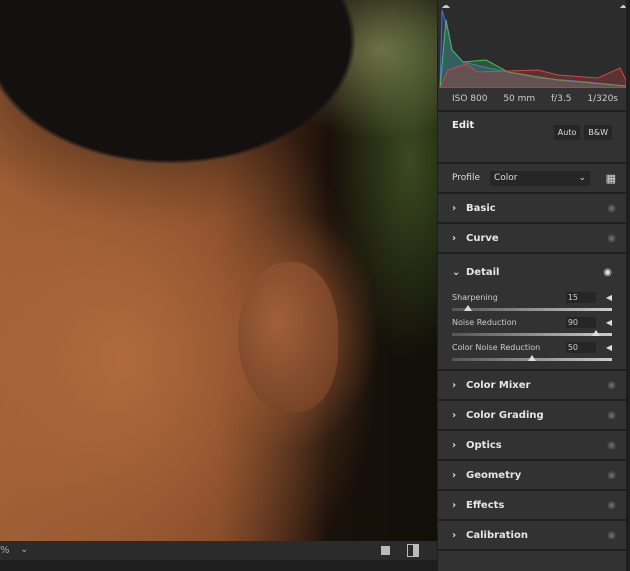 Image resolution: width=630 pixels, height=571 pixels. I want to click on profile-browser-icon: ▦, so click(611, 178).